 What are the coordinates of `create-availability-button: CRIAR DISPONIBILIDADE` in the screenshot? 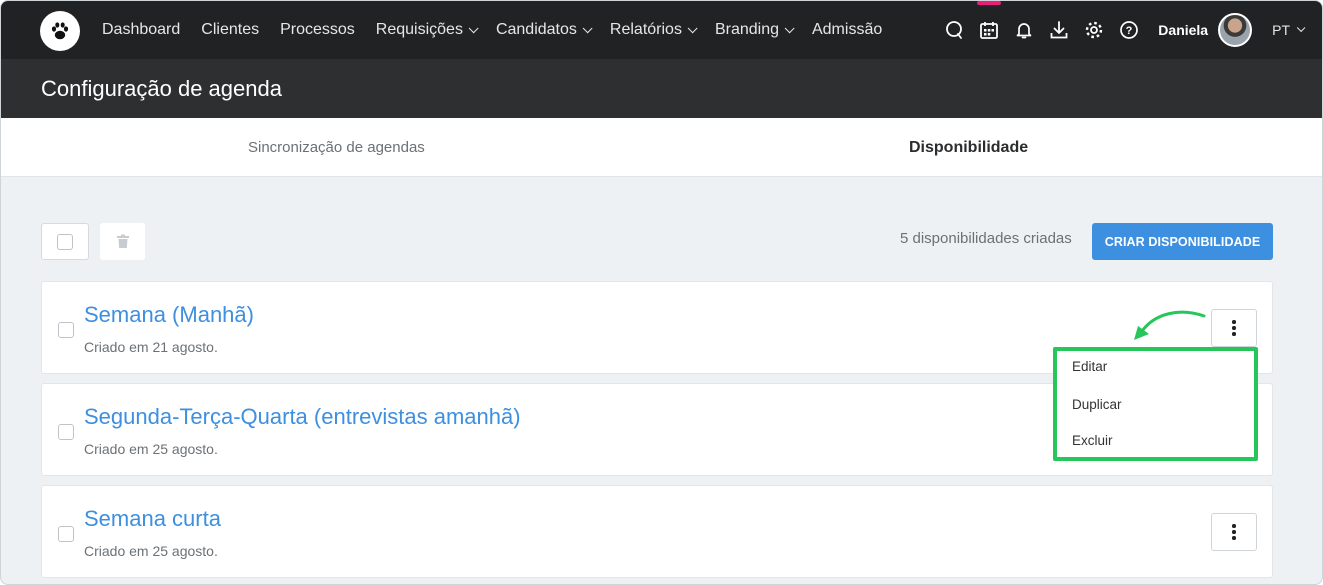 It's located at (1182, 241).